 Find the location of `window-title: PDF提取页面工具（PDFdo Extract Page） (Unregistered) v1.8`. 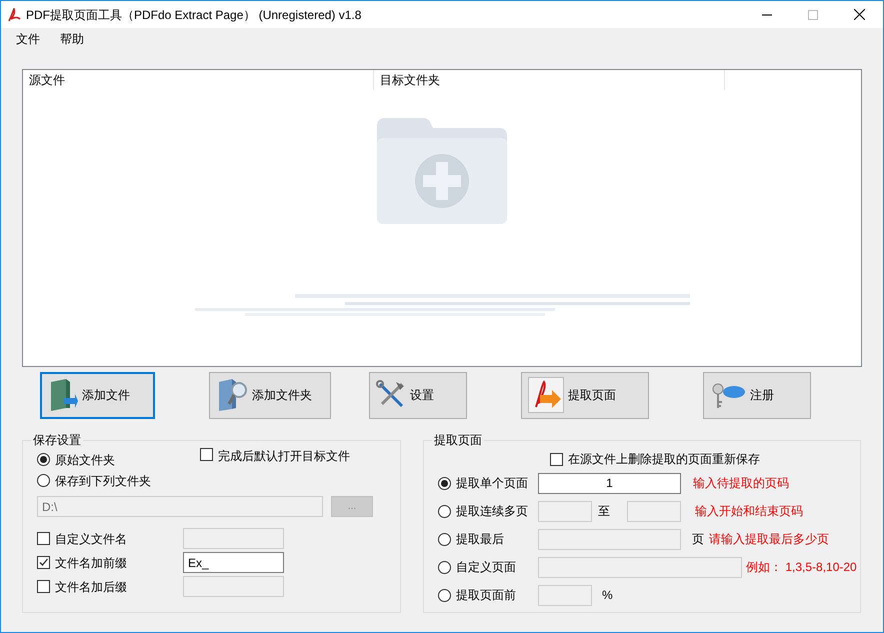

window-title: PDF提取页面工具（PDFdo Extract Page） (Unregistered) v1.8 is located at coordinates (194, 15).